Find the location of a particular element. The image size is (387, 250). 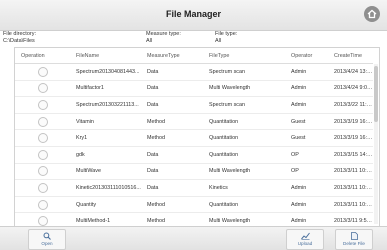

measure-type-filter: Measure type: All is located at coordinates (163, 38).